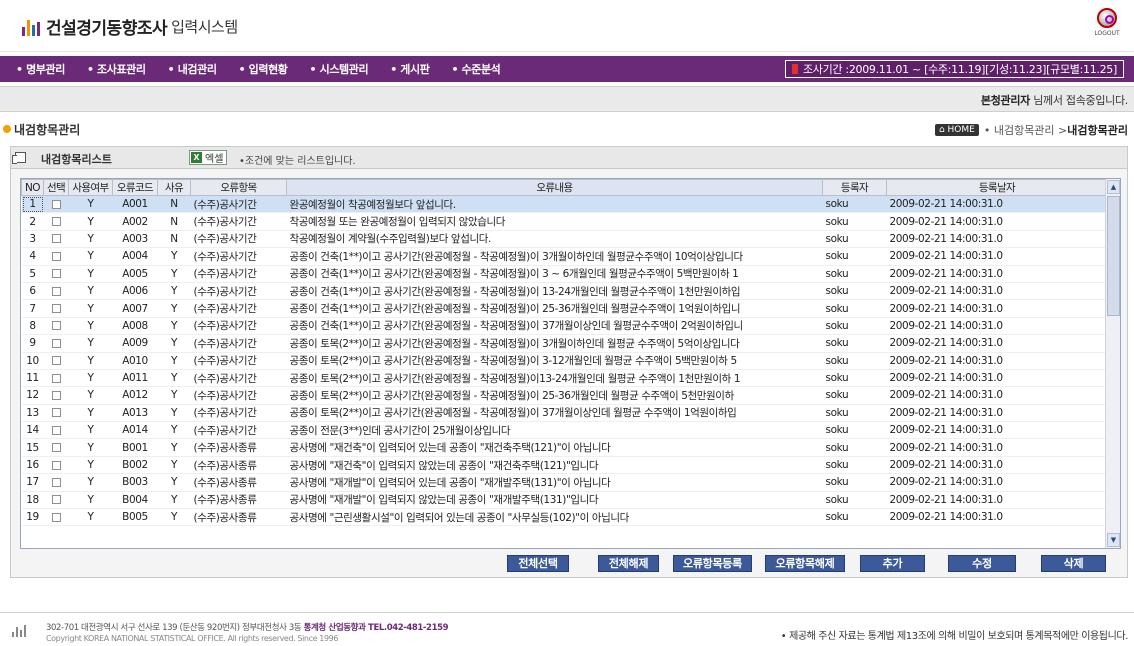 The width and height of the screenshot is (1134, 646). Describe the element at coordinates (135, 395) in the screenshot. I see `cell-code: A012` at that location.